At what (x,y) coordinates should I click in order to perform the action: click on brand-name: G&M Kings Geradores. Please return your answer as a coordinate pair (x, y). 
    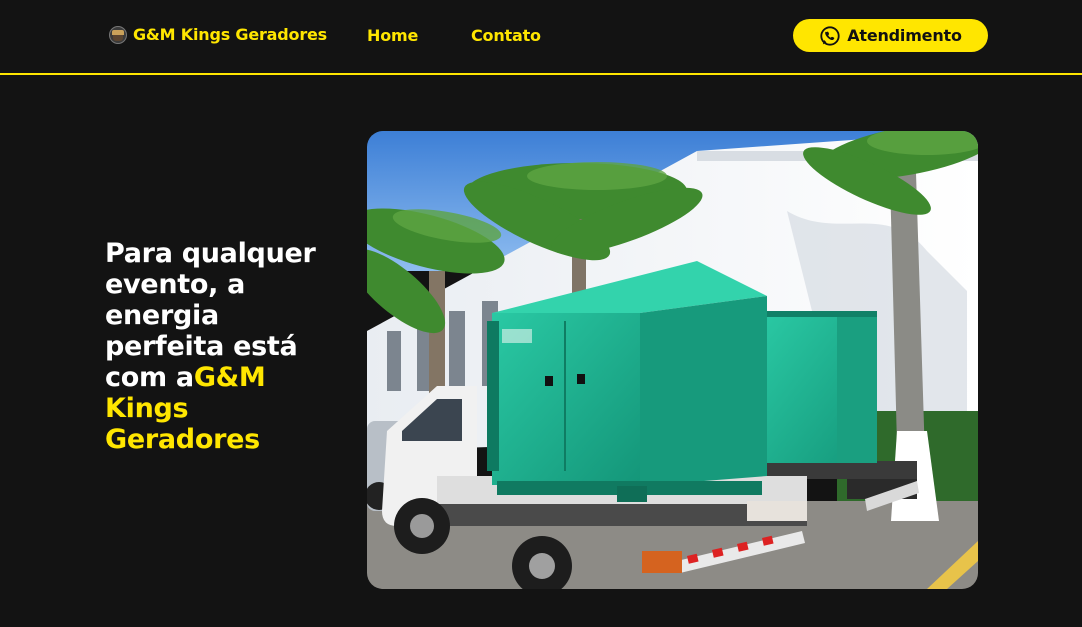
    Looking at the image, I should click on (230, 34).